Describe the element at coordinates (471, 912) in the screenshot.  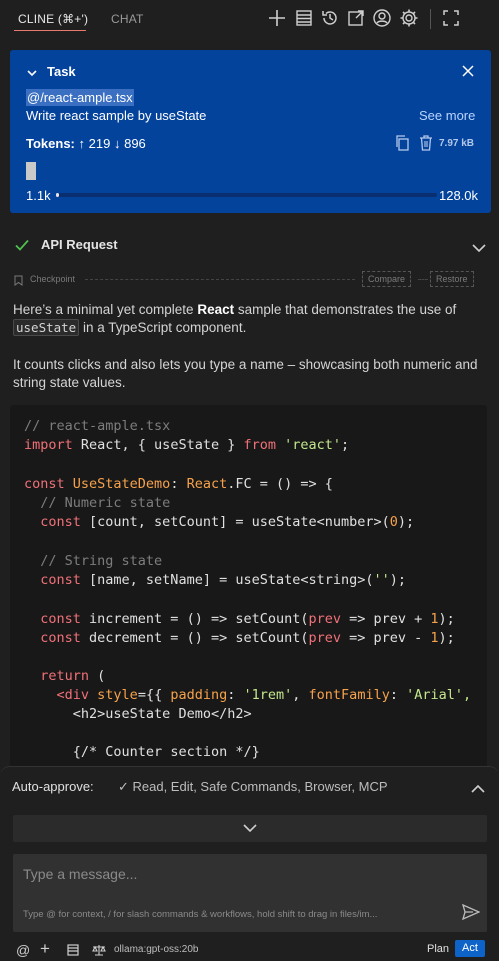
I see `send-icon` at that location.